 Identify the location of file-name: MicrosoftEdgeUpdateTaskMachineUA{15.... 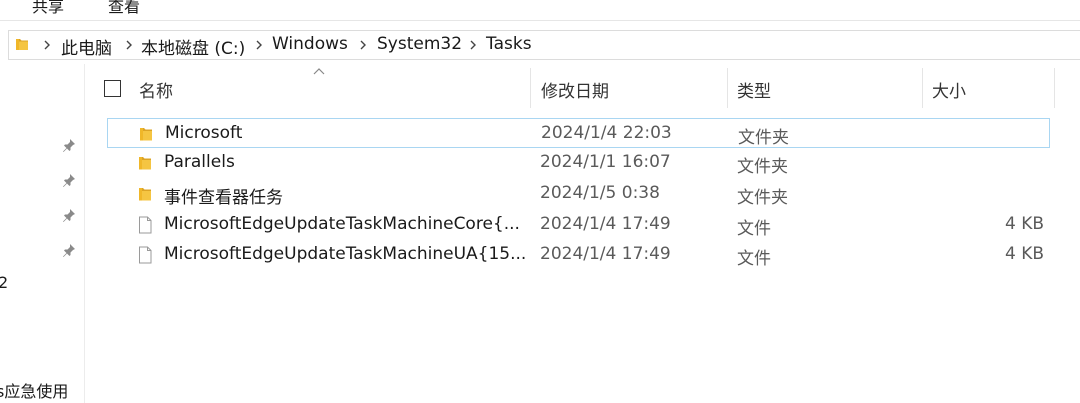
(345, 254).